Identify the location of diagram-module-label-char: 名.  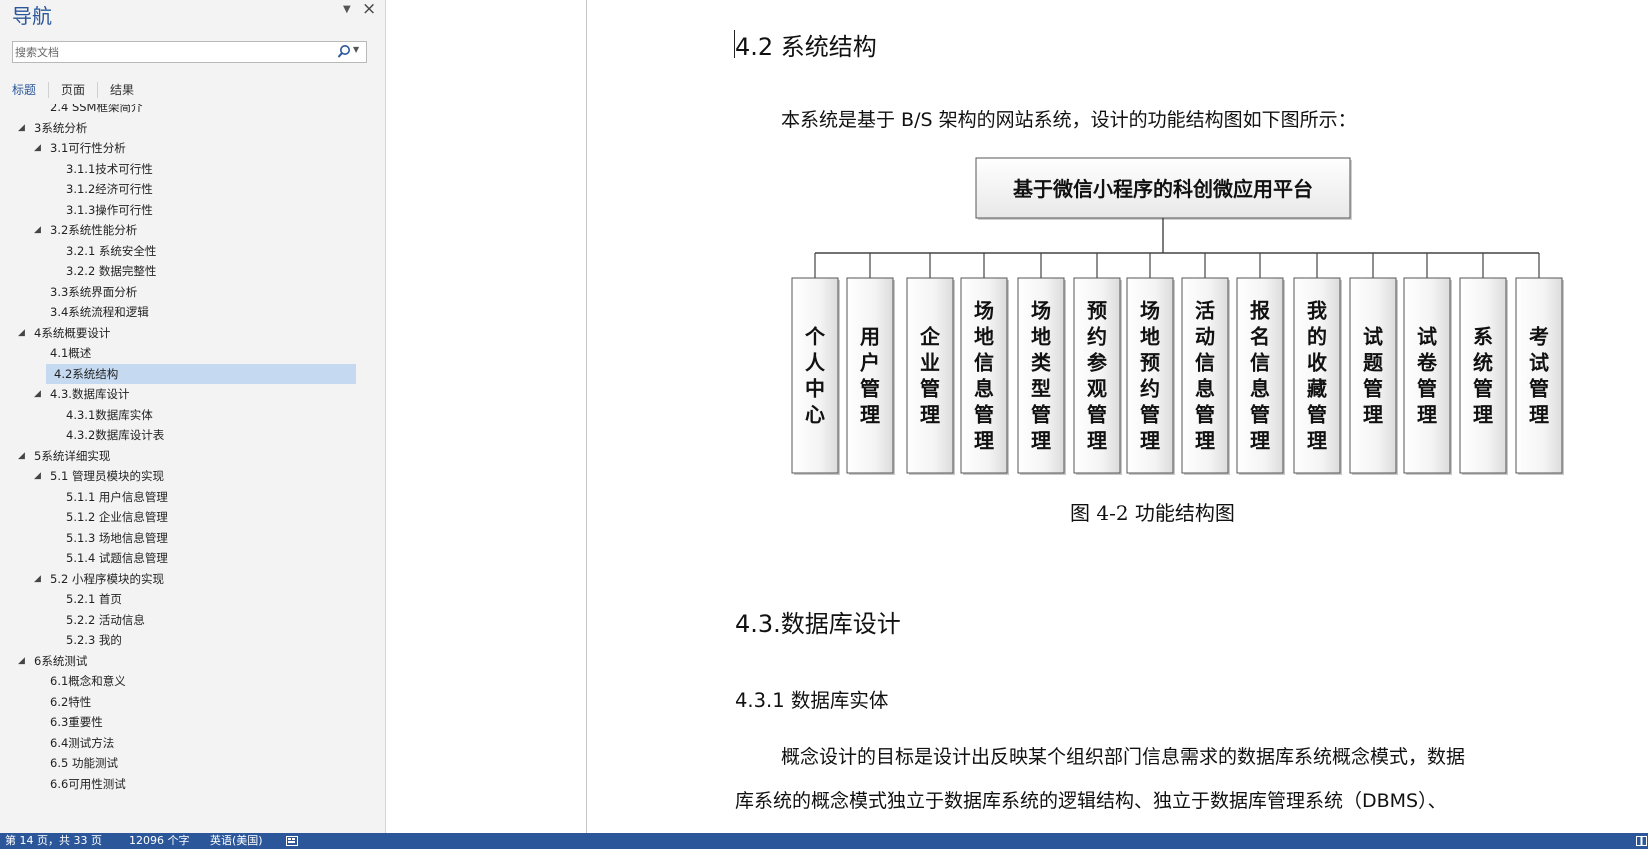
(1260, 337).